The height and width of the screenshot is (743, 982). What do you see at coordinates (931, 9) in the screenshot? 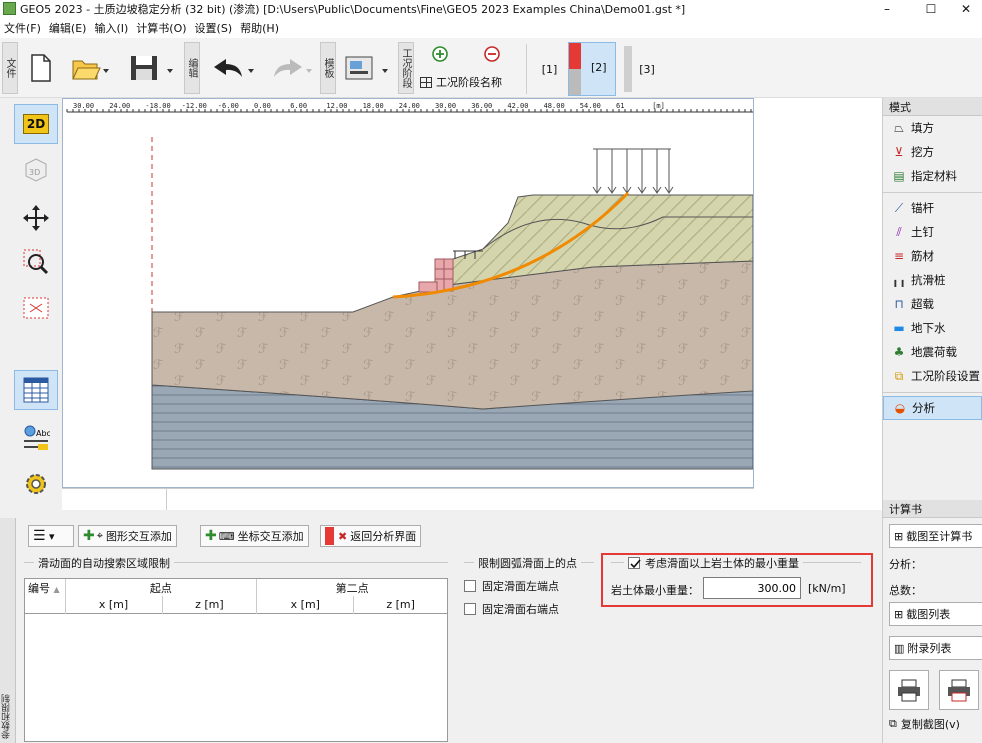
I see `maximize-button: ☐` at bounding box center [931, 9].